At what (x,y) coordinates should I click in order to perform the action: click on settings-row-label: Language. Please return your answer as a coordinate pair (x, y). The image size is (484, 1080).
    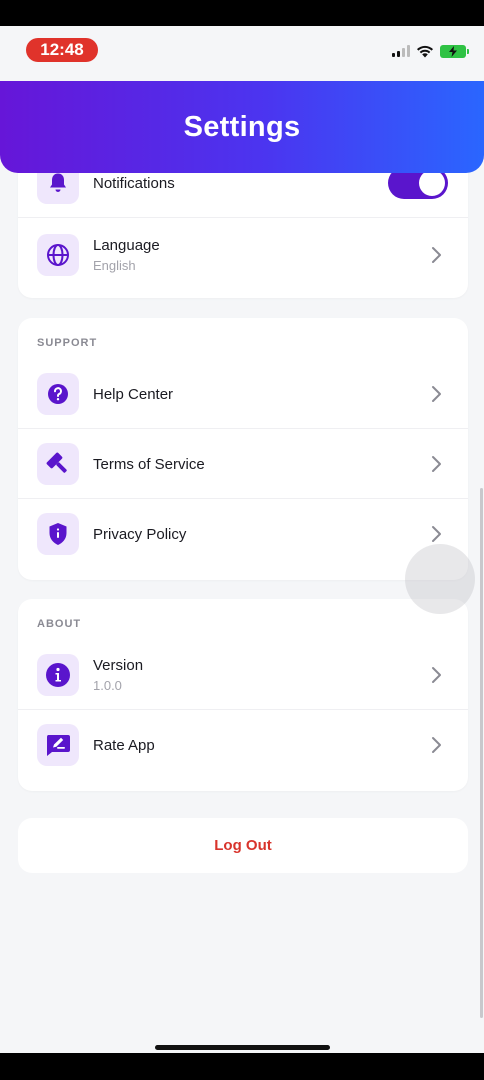
    Looking at the image, I should click on (126, 245).